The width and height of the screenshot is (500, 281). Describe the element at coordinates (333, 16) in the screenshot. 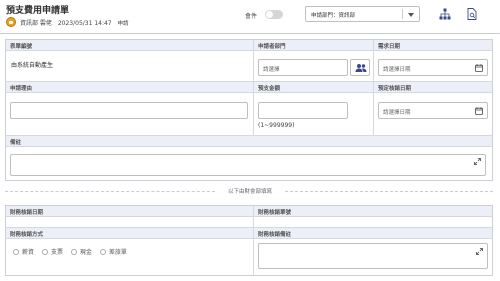

I see `department-select-value: 申請部門：資訊部` at that location.